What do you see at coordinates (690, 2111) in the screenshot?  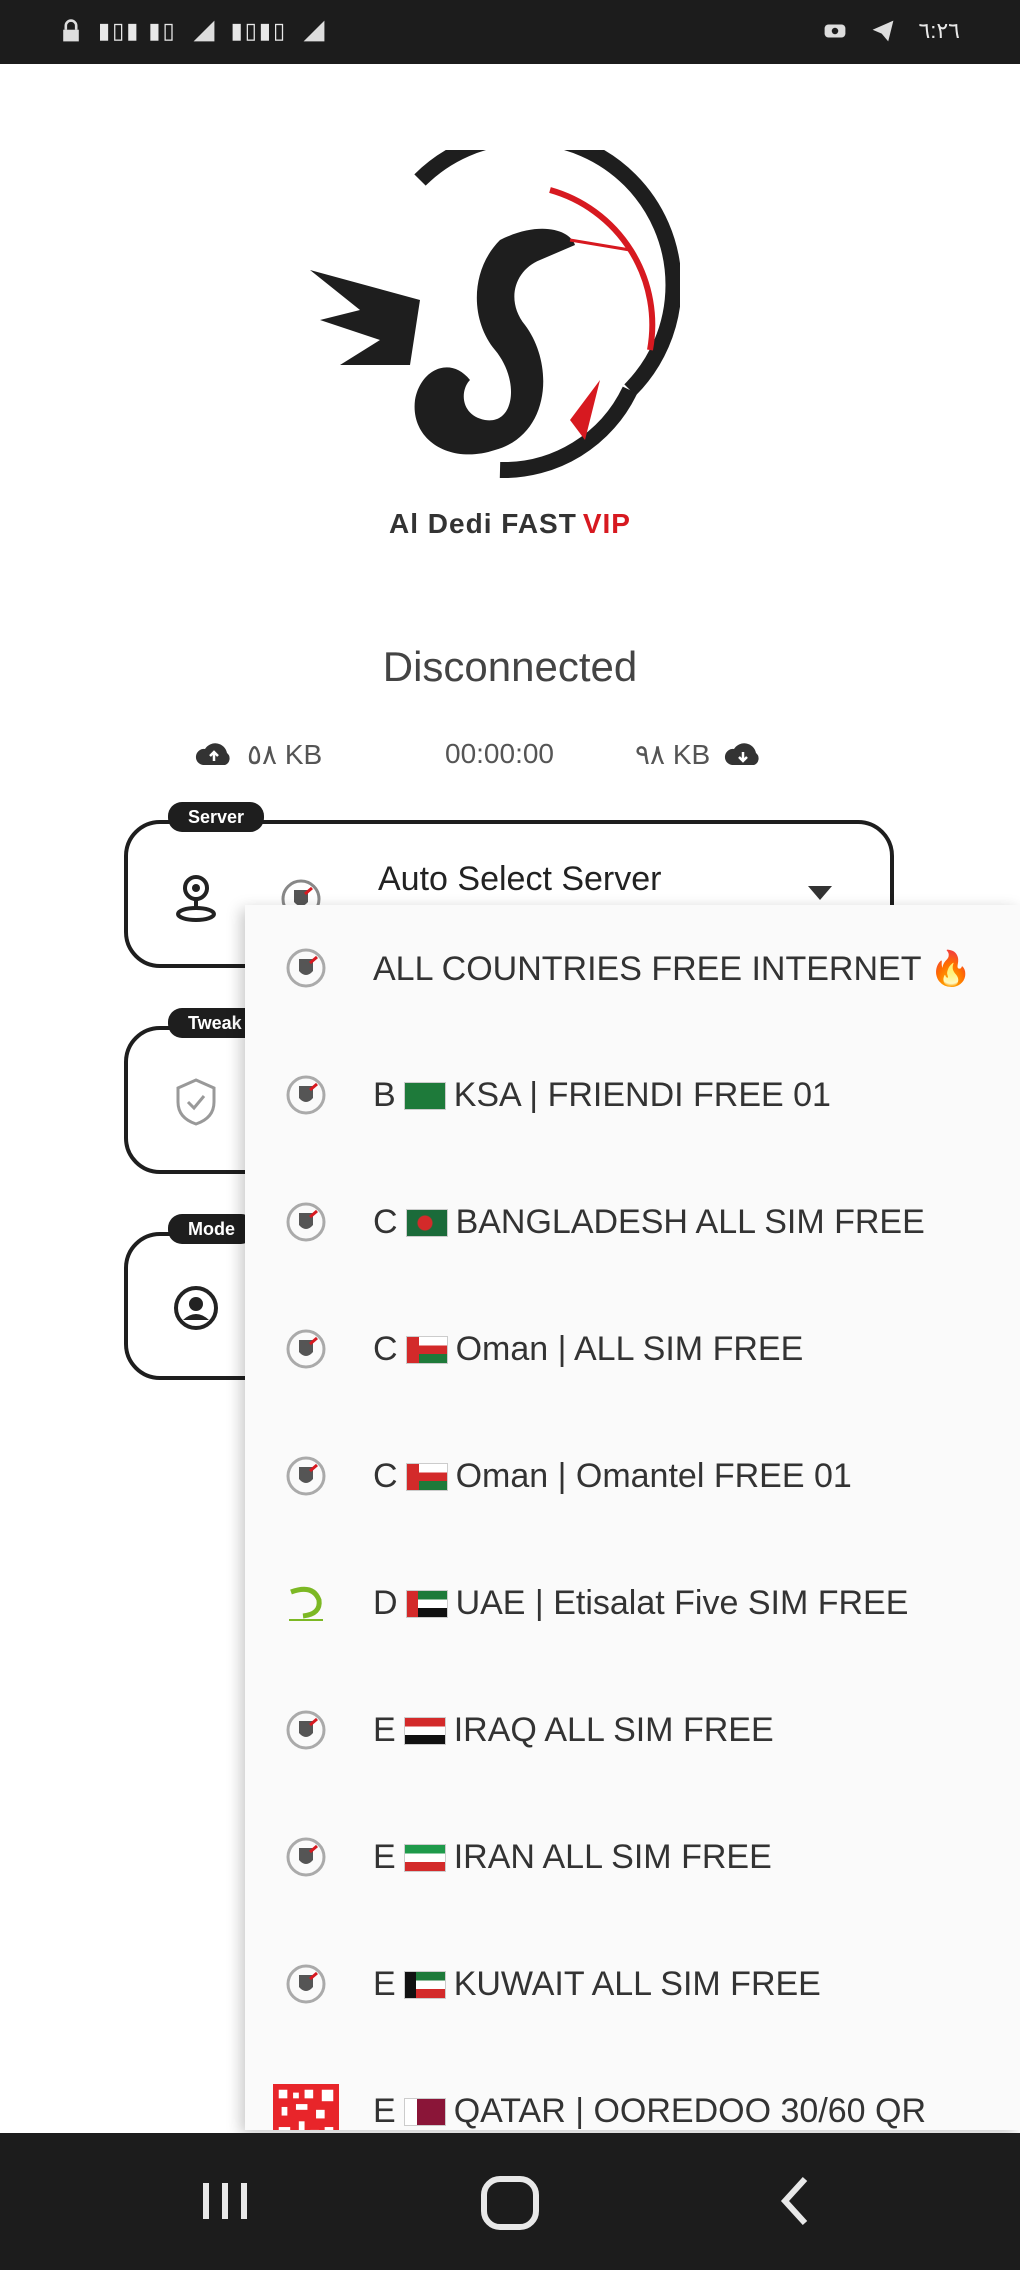 I see `option-label: QATAR | OOREDOO 30/60 QR` at bounding box center [690, 2111].